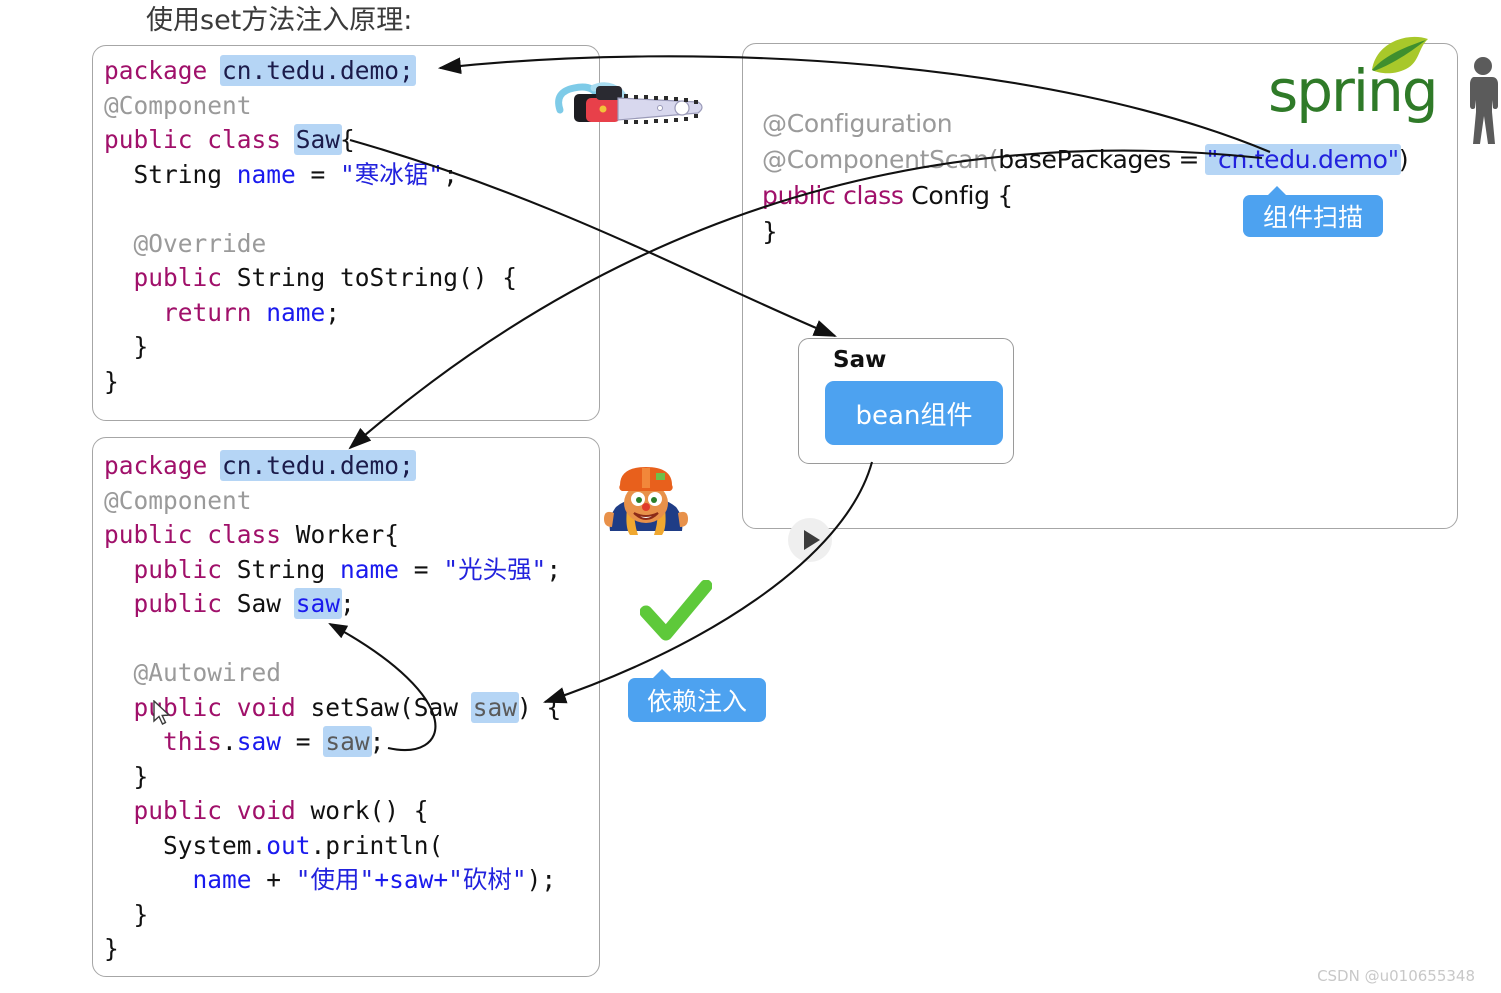 This screenshot has width=1501, height=993. Describe the element at coordinates (185, 312) in the screenshot. I see `code-token: return` at that location.